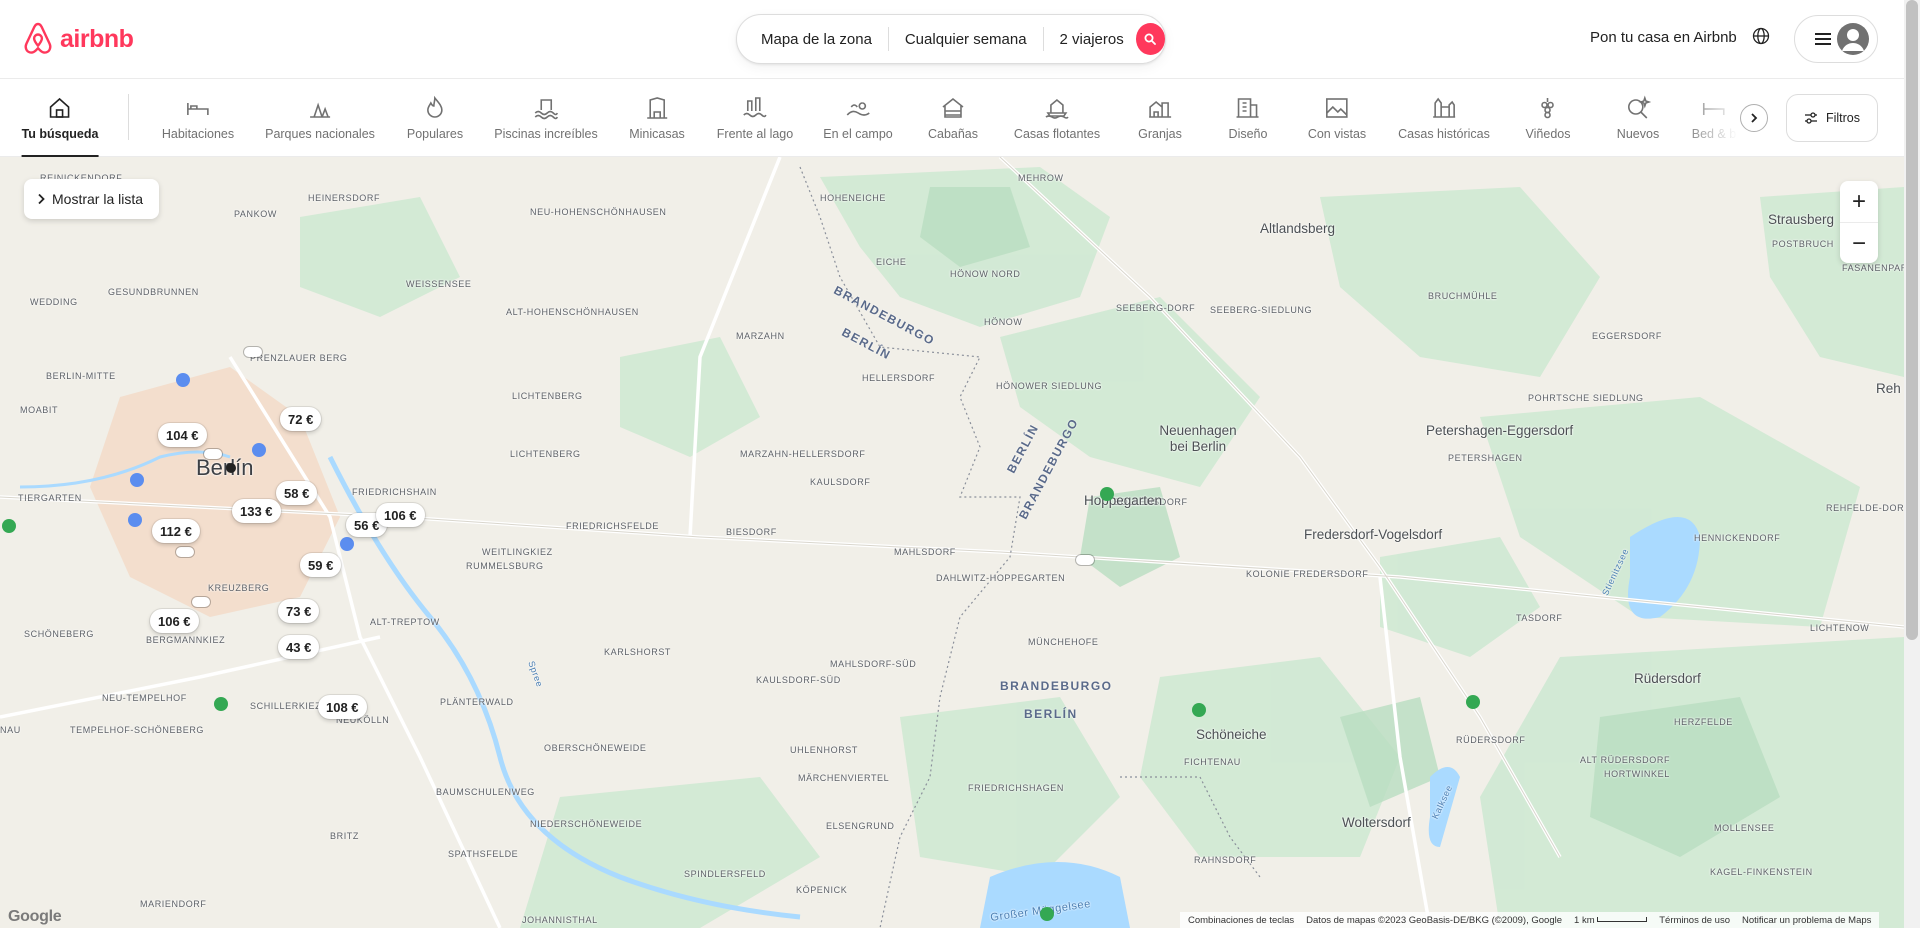 This screenshot has height=928, width=1920. What do you see at coordinates (1539, 618) in the screenshot?
I see `map-district-label: Tasdorf` at bounding box center [1539, 618].